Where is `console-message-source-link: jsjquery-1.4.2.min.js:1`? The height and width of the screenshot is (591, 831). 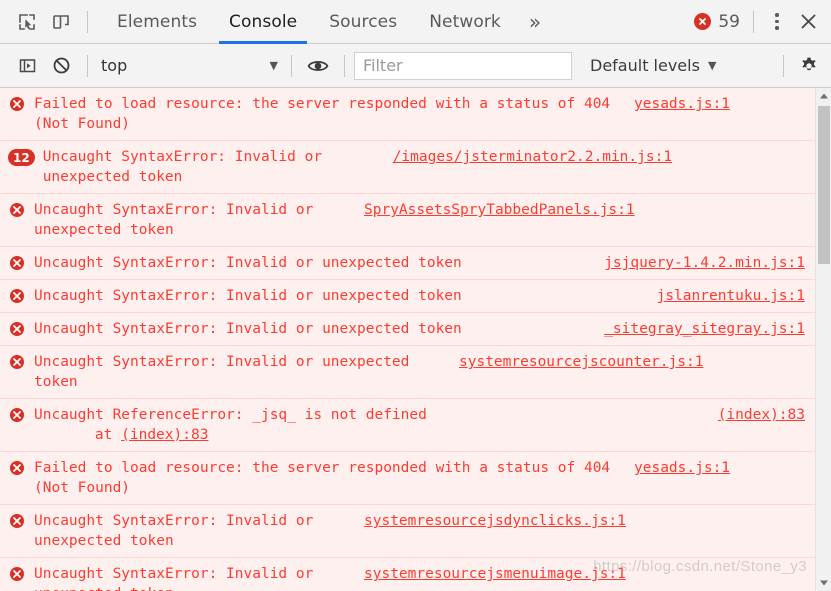 console-message-source-link: jsjquery-1.4.2.min.js:1 is located at coordinates (704, 263).